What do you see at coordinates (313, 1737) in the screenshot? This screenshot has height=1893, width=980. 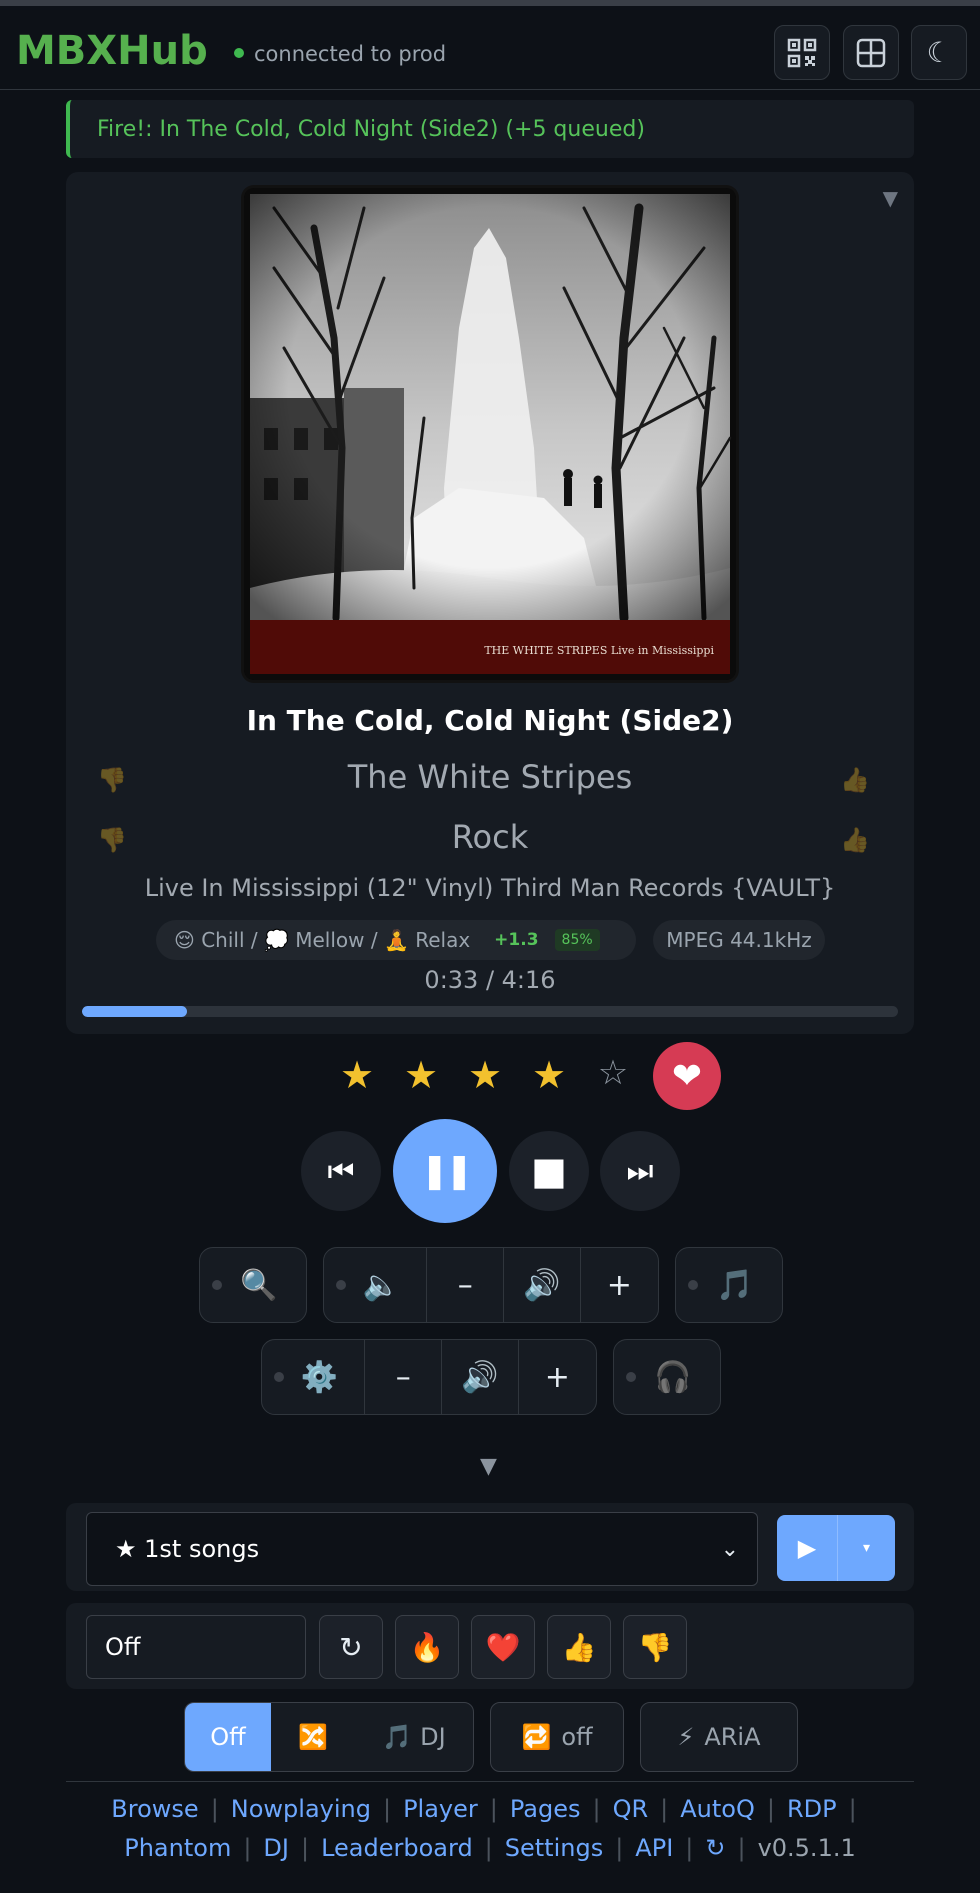 I see `shuffle-button: 🔀` at bounding box center [313, 1737].